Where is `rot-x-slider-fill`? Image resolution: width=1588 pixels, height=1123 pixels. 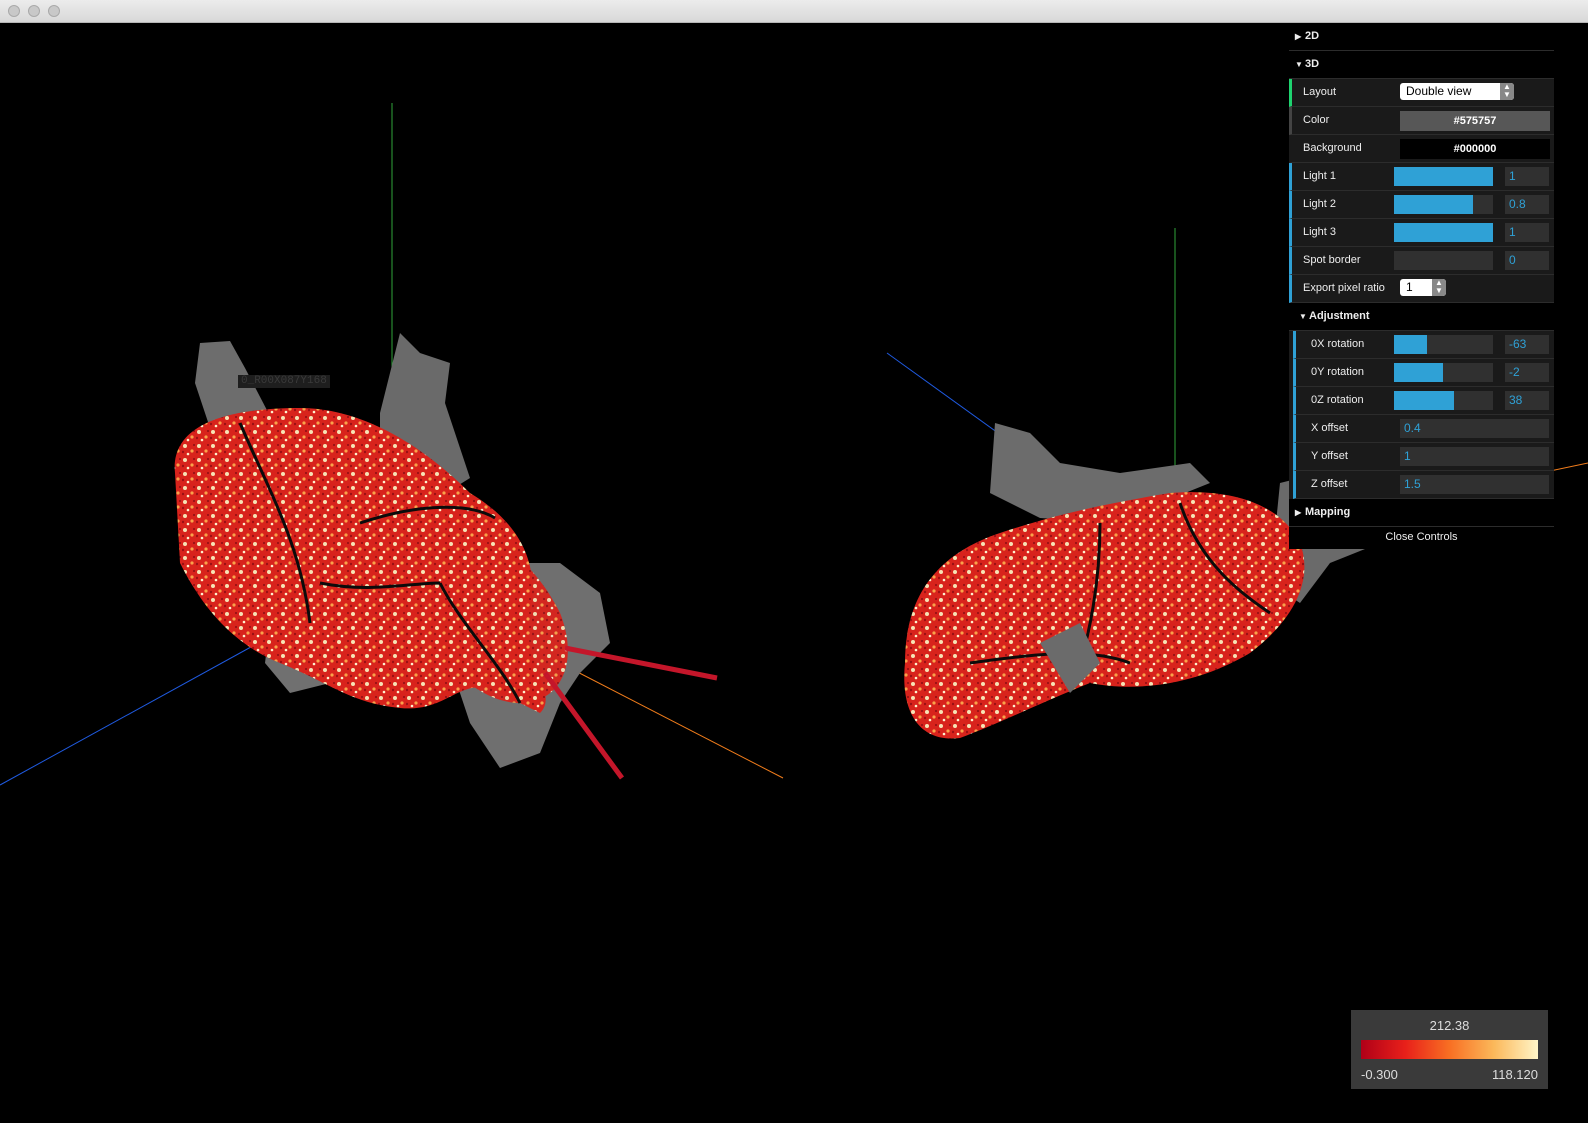
rot-x-slider-fill is located at coordinates (1410, 344).